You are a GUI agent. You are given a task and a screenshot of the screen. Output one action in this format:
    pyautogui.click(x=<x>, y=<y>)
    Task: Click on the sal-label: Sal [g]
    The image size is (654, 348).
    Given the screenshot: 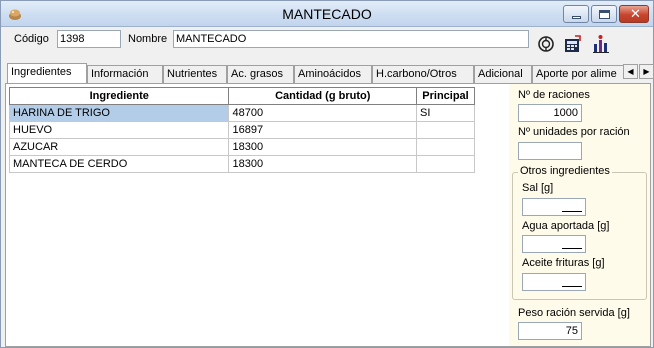 What is the action you would take?
    pyautogui.click(x=538, y=188)
    